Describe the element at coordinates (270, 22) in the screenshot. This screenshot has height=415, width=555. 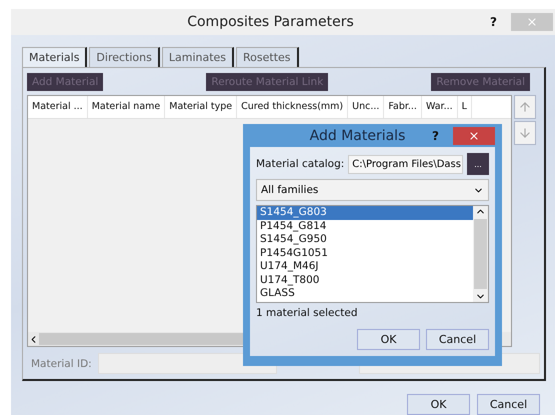
I see `window-title: Composites Parameters` at that location.